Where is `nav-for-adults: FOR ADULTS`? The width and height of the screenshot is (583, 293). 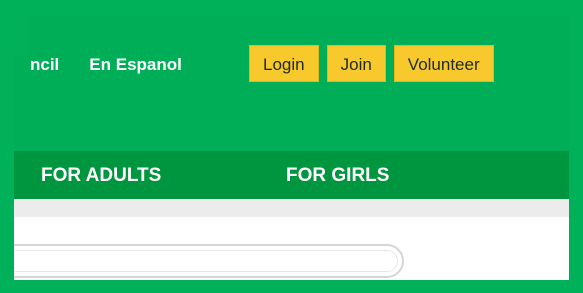 nav-for-adults: FOR ADULTS is located at coordinates (101, 176).